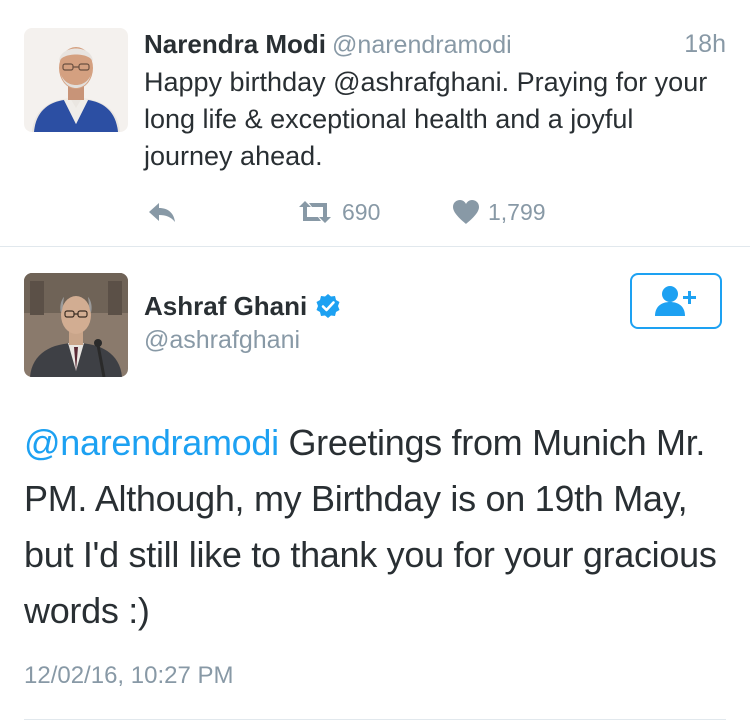 The width and height of the screenshot is (750, 724). I want to click on tweet-header: Narendra Modi @narendramodi, so click(328, 44).